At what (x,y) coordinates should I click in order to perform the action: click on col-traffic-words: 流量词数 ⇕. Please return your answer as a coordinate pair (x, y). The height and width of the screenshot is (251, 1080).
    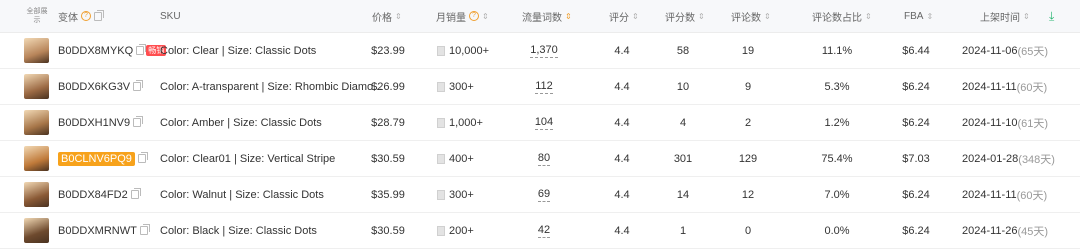
    Looking at the image, I should click on (547, 16).